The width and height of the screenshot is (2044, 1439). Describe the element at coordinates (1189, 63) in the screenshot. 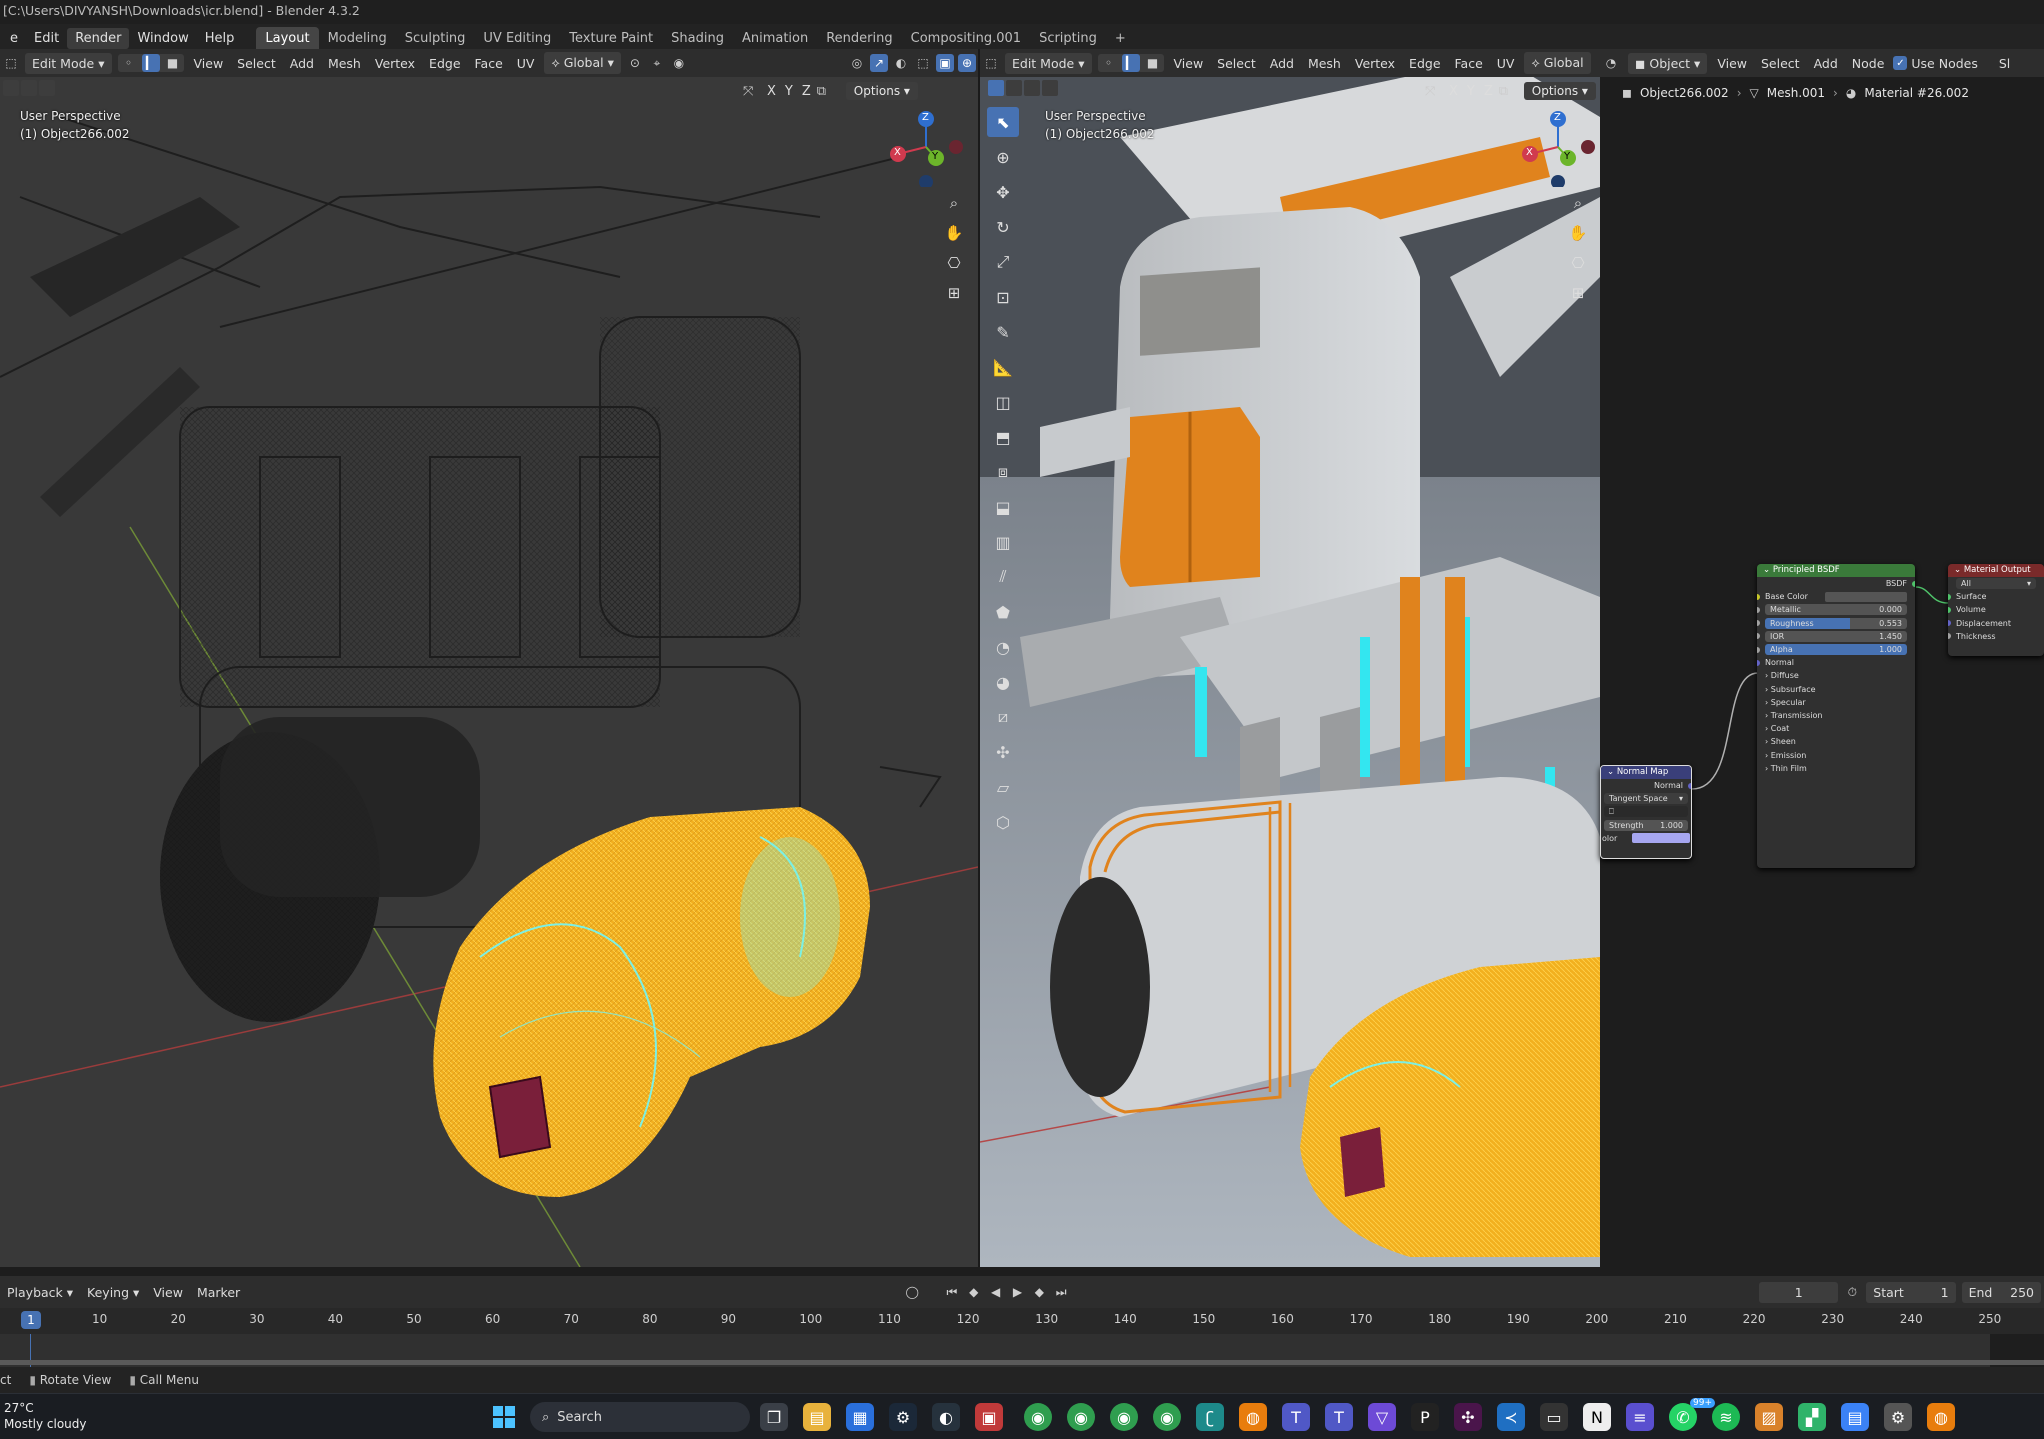

I see `right-menu-view: View` at that location.